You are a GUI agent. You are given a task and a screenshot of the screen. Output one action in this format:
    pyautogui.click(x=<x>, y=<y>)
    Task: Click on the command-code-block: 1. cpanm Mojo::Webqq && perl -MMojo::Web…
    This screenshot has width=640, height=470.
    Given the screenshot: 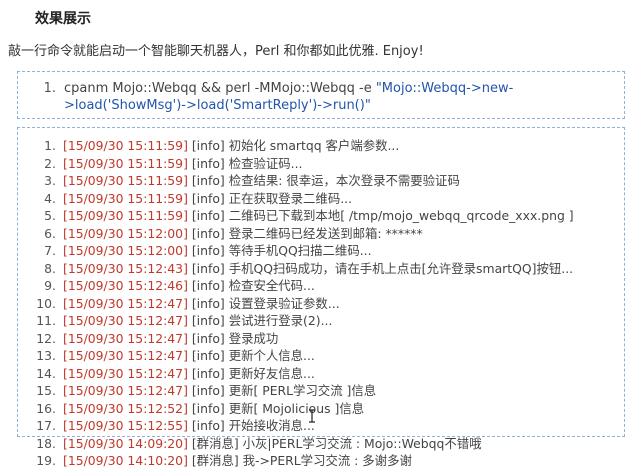 What is the action you would take?
    pyautogui.click(x=321, y=95)
    